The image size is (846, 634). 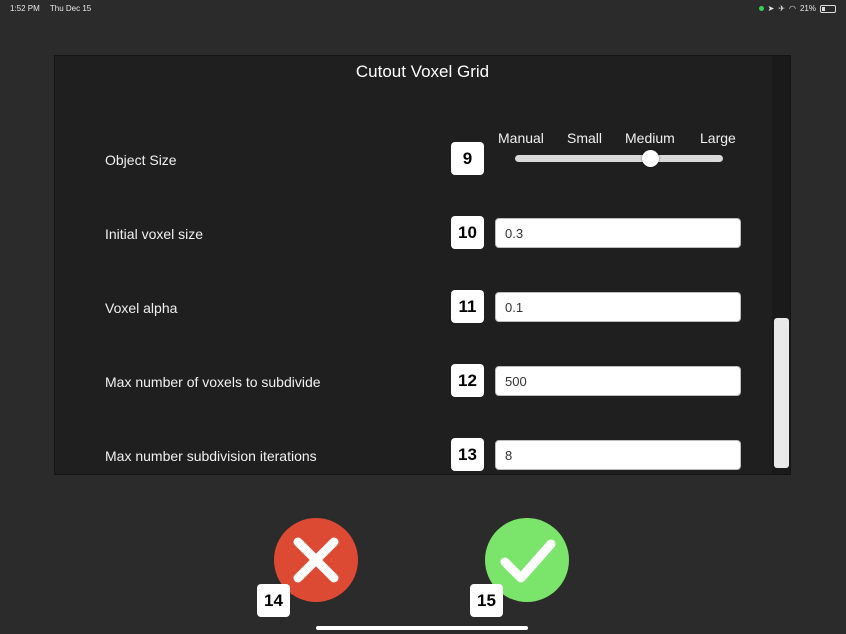 I want to click on camera-indicator-icon, so click(x=761, y=8).